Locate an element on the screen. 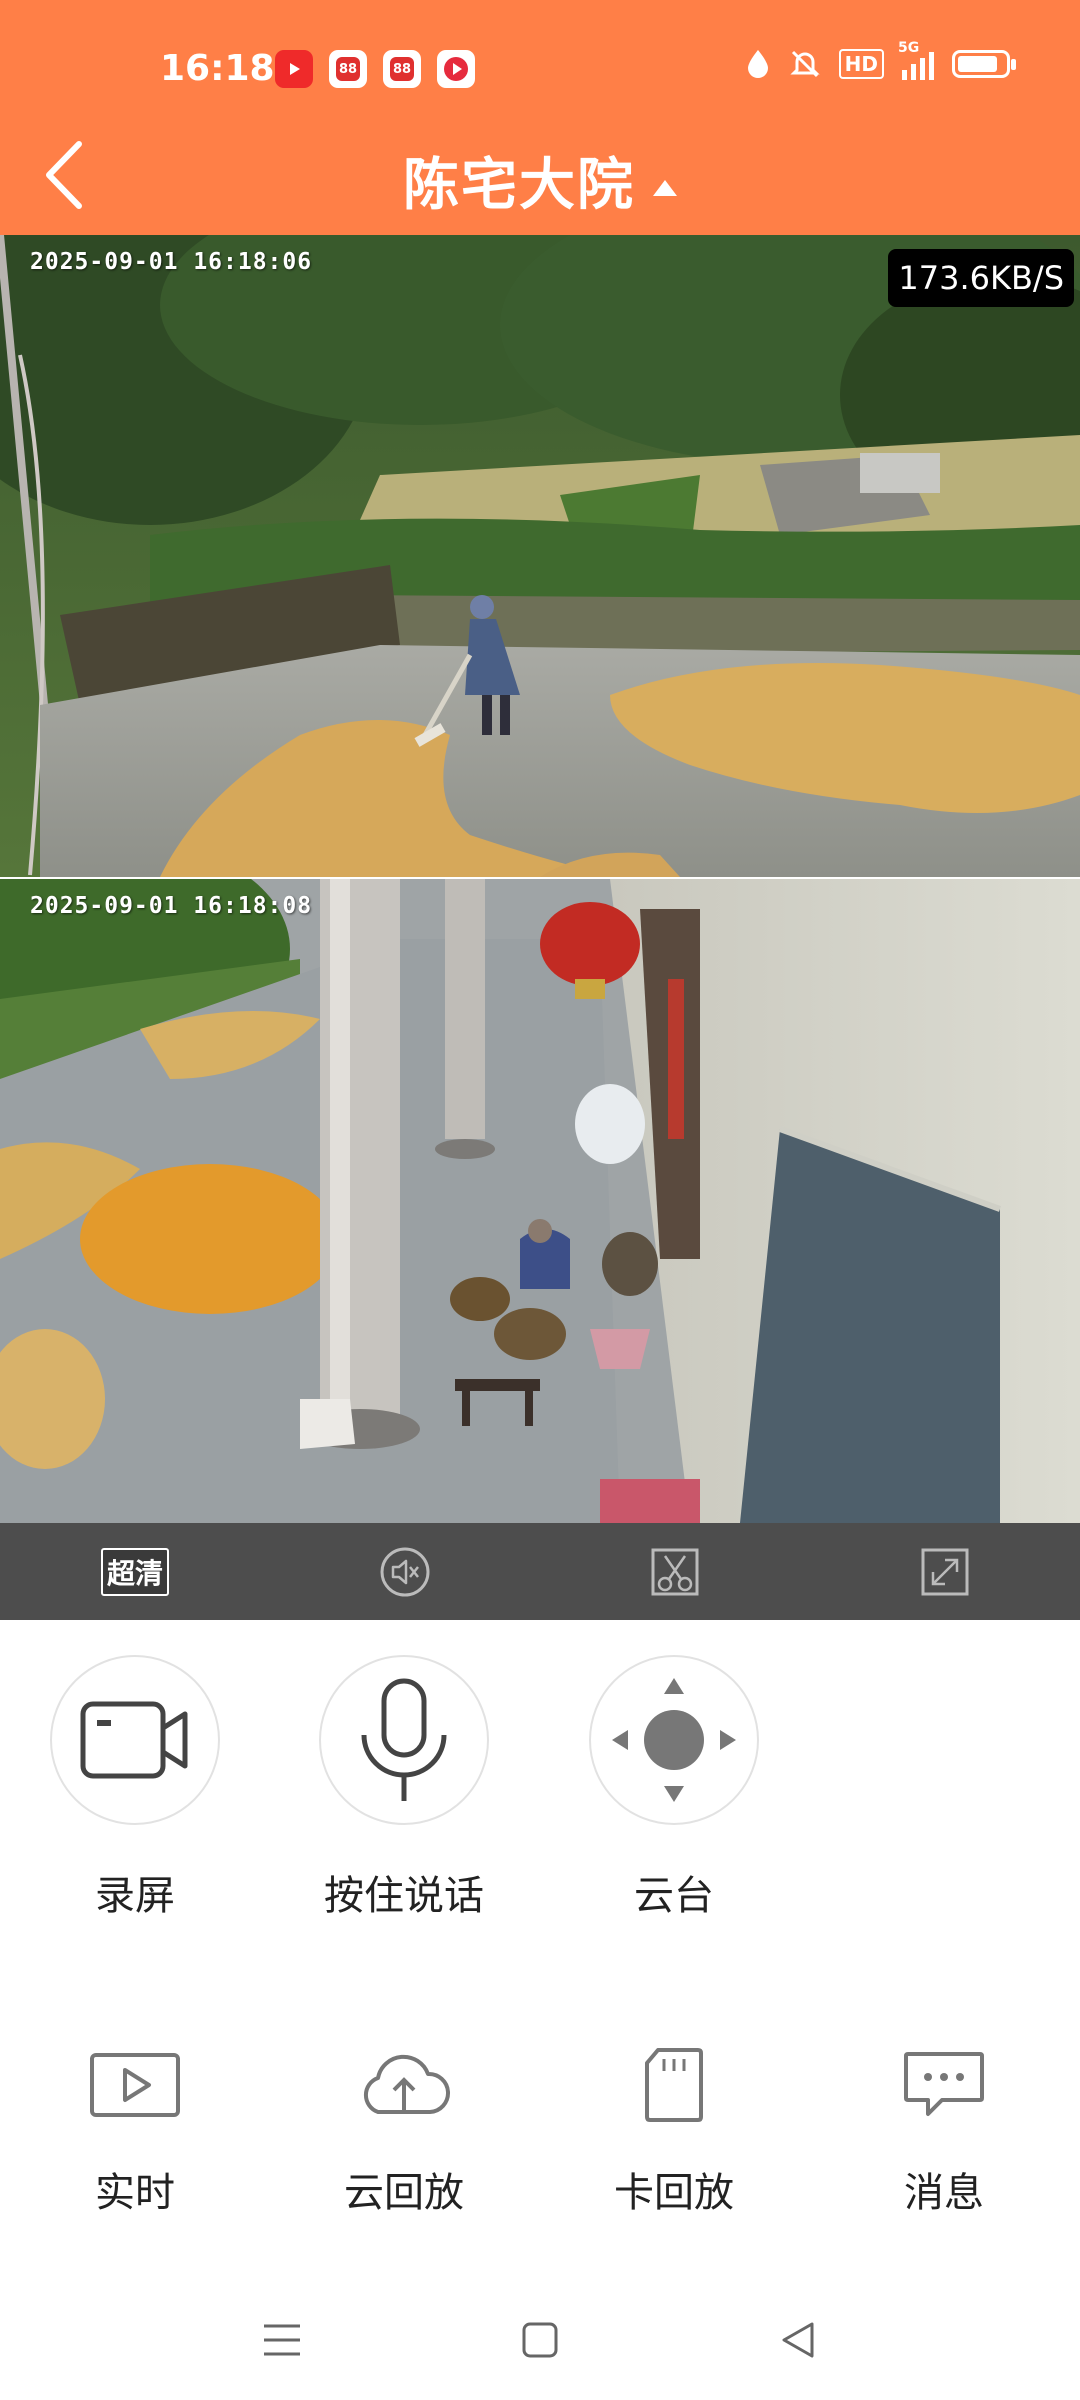 Image resolution: width=1080 pixels, height=2400 pixels. mute-button is located at coordinates (405, 1572).